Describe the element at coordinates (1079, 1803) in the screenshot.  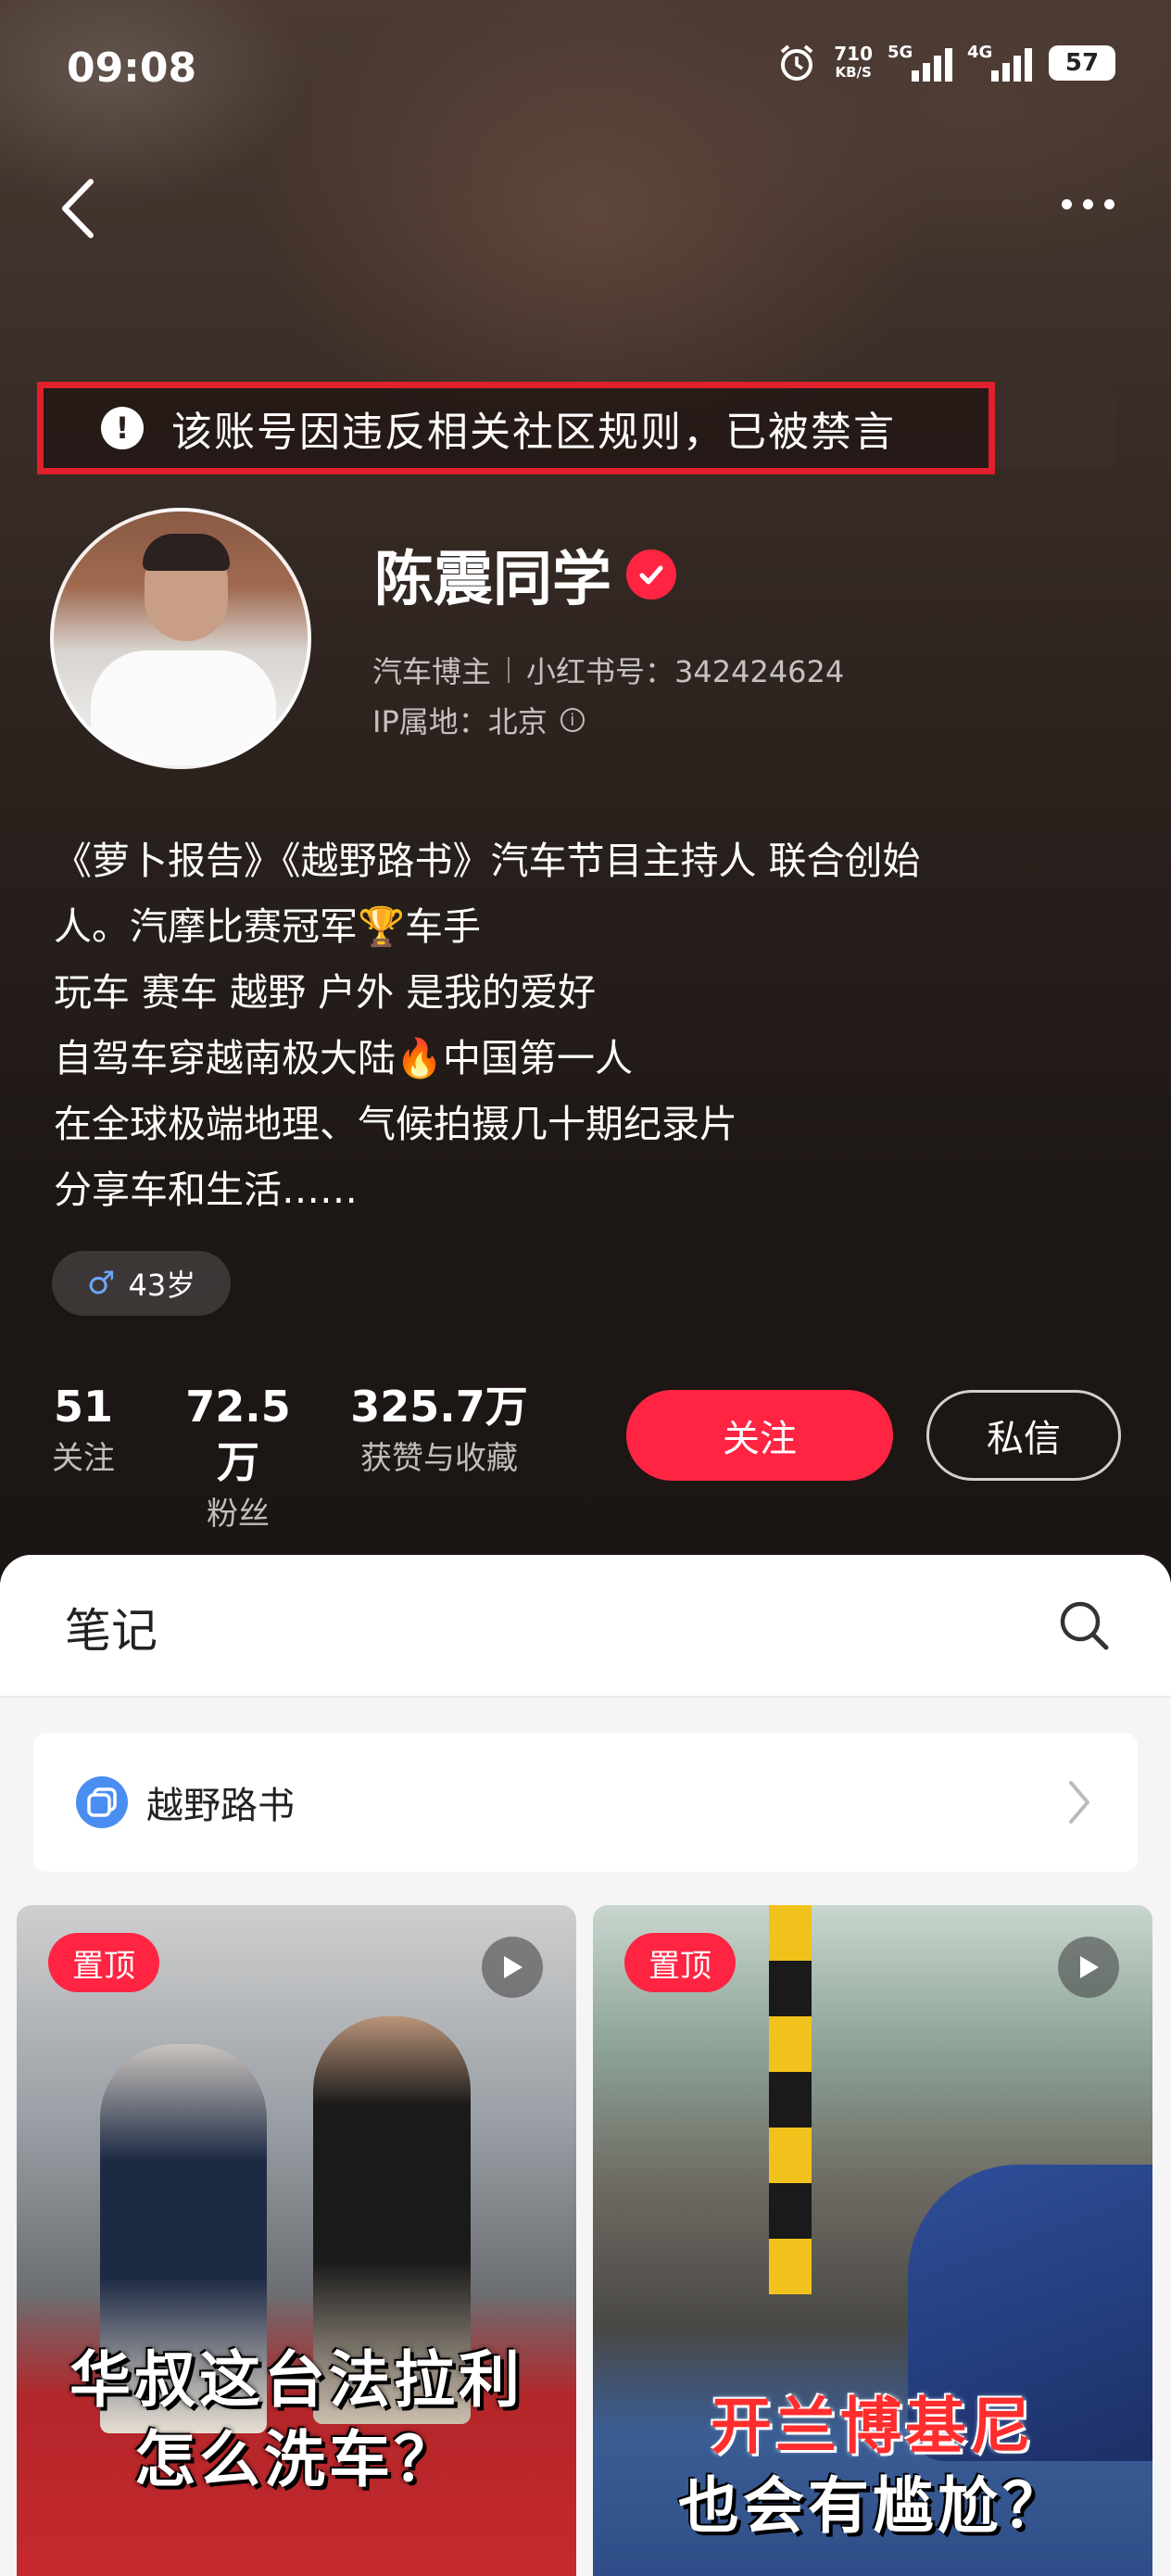
I see `chevron-right-icon` at that location.